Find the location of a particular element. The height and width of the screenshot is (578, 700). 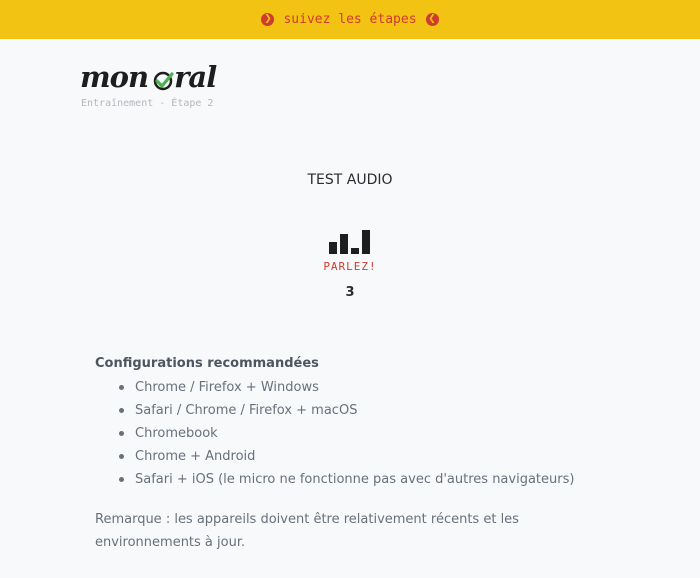

follow-steps-label: suivez les étapes is located at coordinates (350, 19).